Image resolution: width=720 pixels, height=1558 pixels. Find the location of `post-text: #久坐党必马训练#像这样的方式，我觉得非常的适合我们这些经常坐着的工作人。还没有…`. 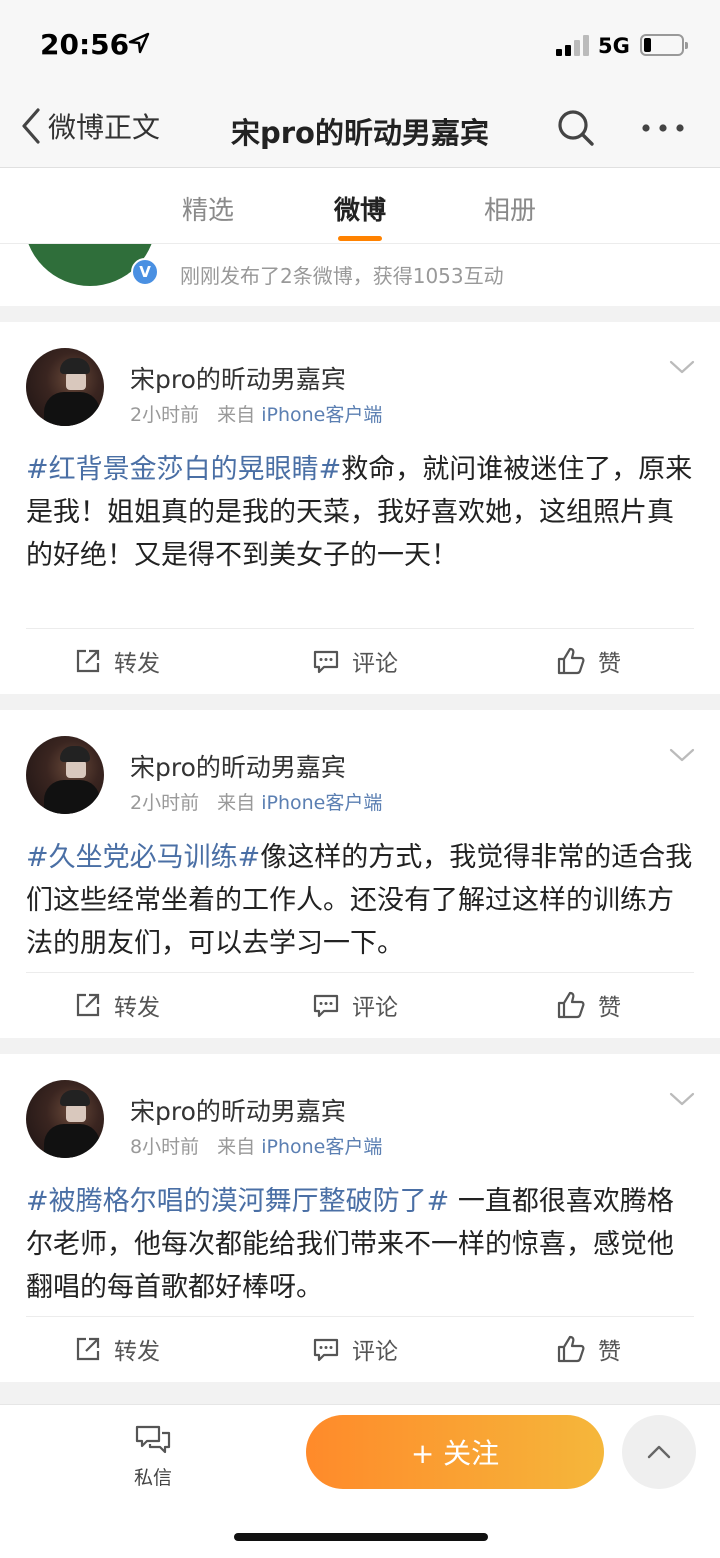

post-text: #久坐党必马训练#像这样的方式，我觉得非常的适合我们这些经常坐着的工作人。还没有… is located at coordinates (361, 900).